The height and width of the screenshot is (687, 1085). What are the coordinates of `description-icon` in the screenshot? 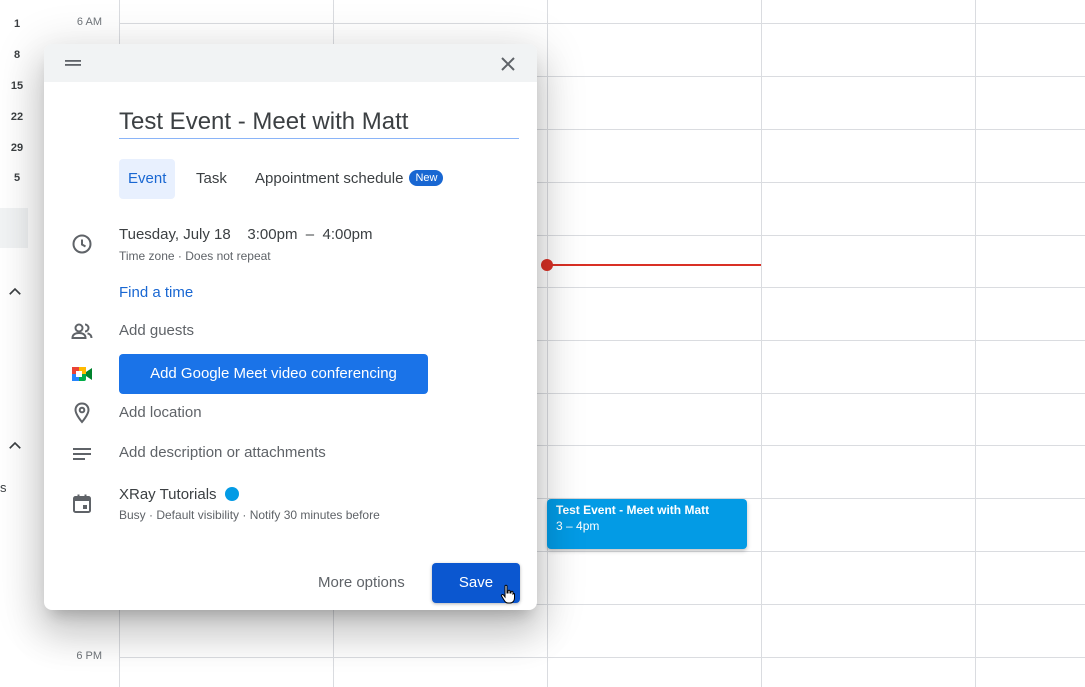 It's located at (82, 454).